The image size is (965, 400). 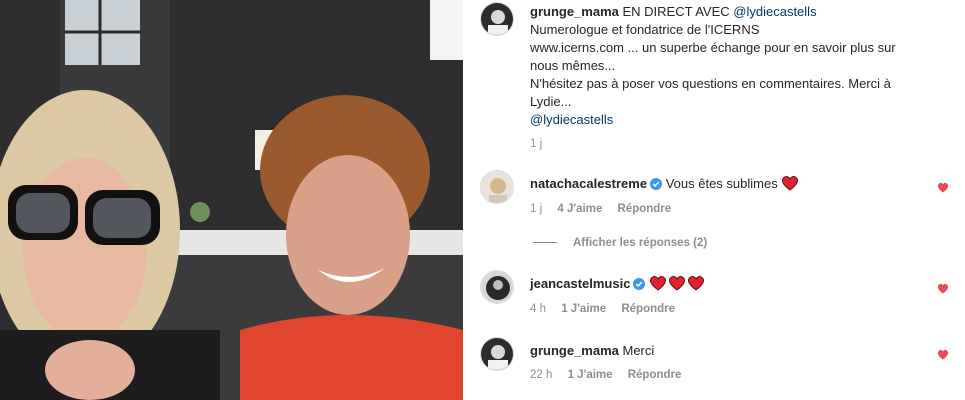 I want to click on comment-3-meta: 22 h 1 J'aime Répondre, so click(x=605, y=375).